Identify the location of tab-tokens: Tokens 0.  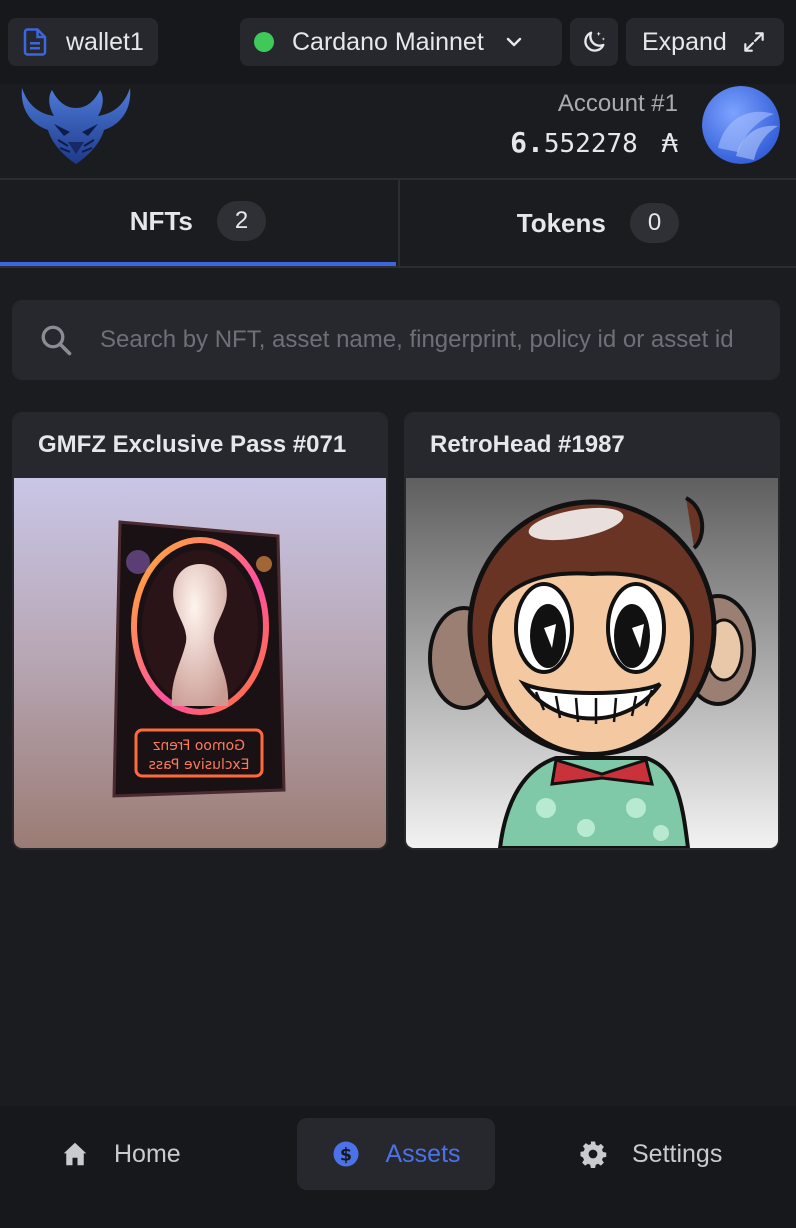
(597, 223).